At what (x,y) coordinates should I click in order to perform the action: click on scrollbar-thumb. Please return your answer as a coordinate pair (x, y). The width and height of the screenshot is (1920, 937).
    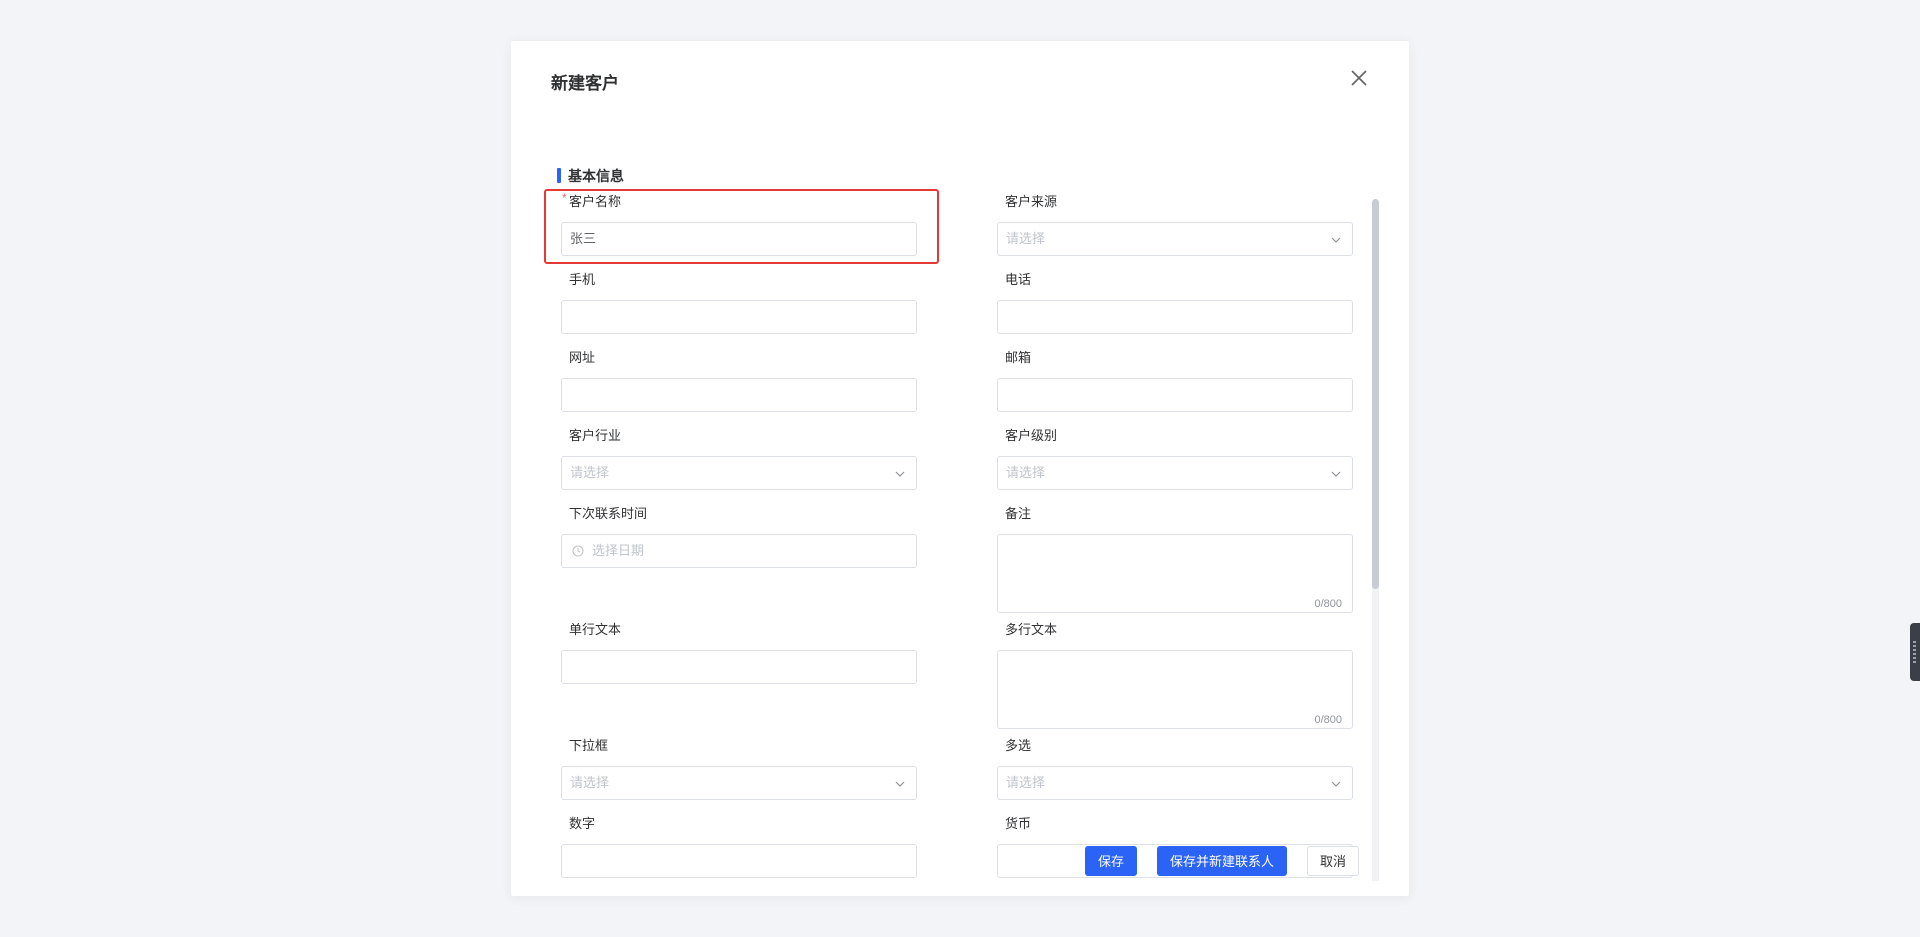
    Looking at the image, I should click on (1375, 394).